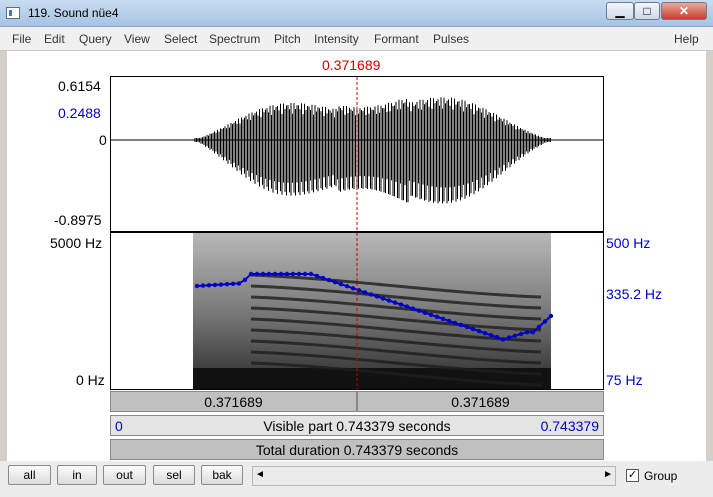 This screenshot has width=713, height=497. Describe the element at coordinates (21, 39) in the screenshot. I see `menu-file: File` at that location.